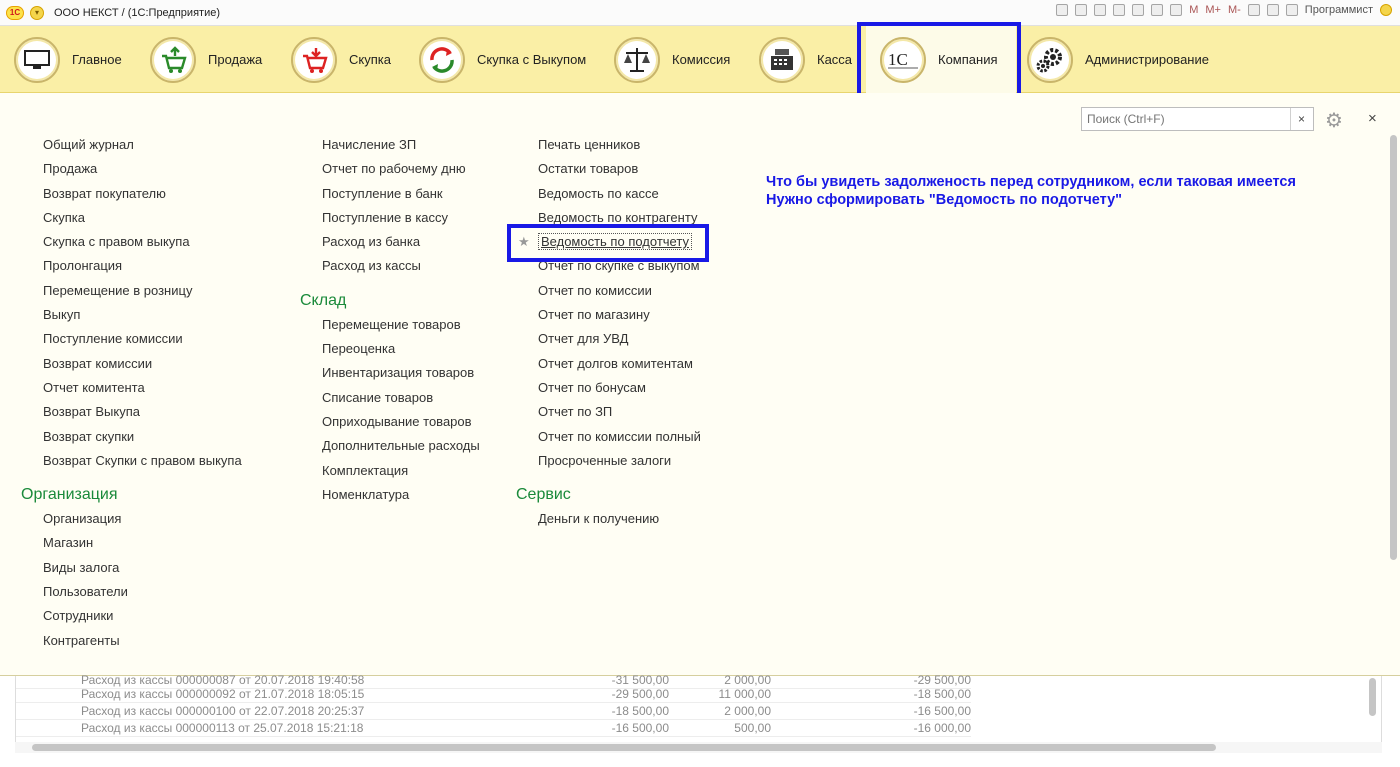 The height and width of the screenshot is (767, 1400). I want to click on memory-minus-button: M-, so click(1234, 10).